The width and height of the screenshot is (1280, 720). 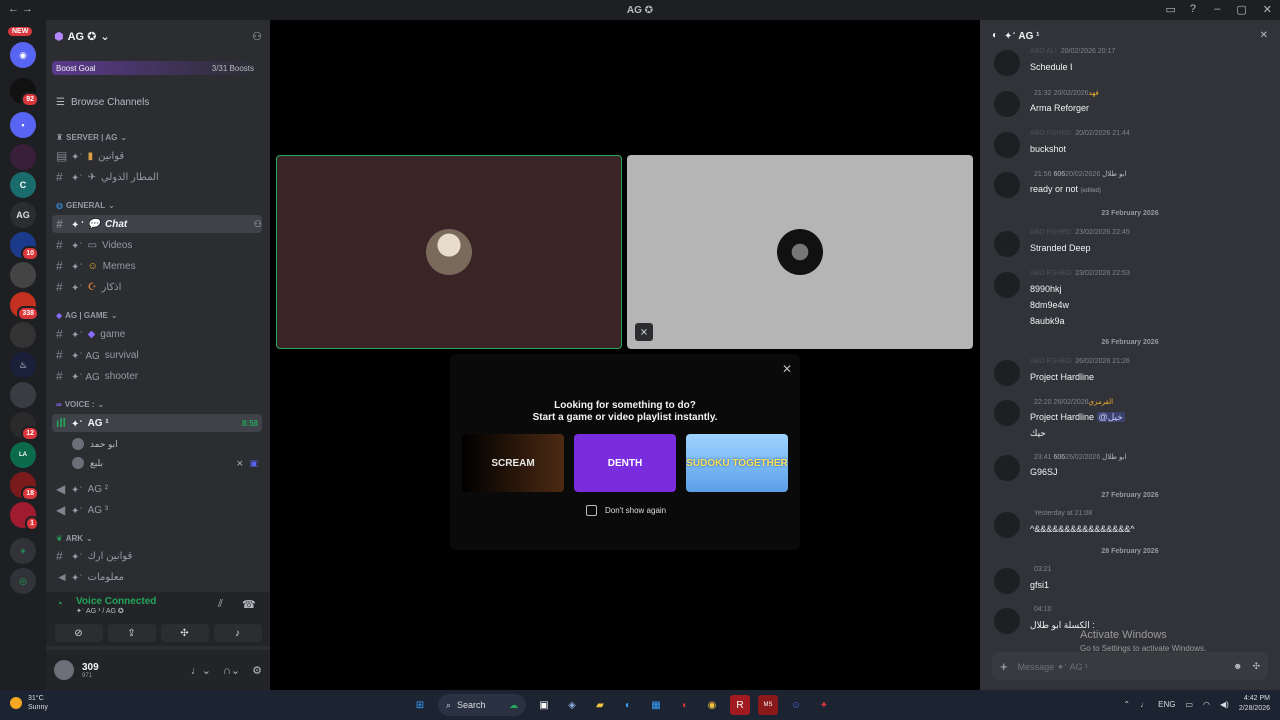 I want to click on category-game: ◆ AG | game ⌄, so click(x=87, y=315).